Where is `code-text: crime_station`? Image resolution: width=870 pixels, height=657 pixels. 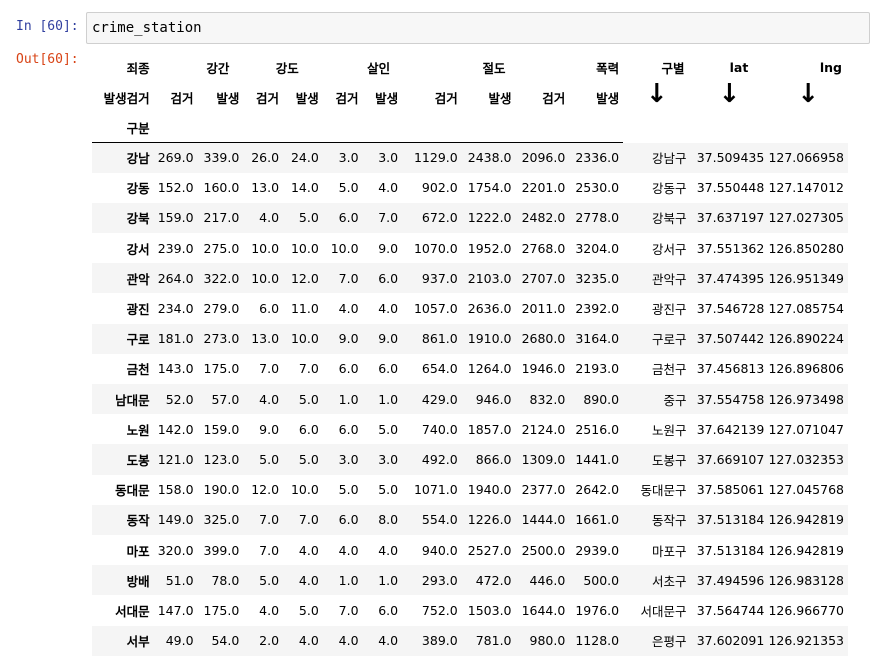 code-text: crime_station is located at coordinates (147, 28).